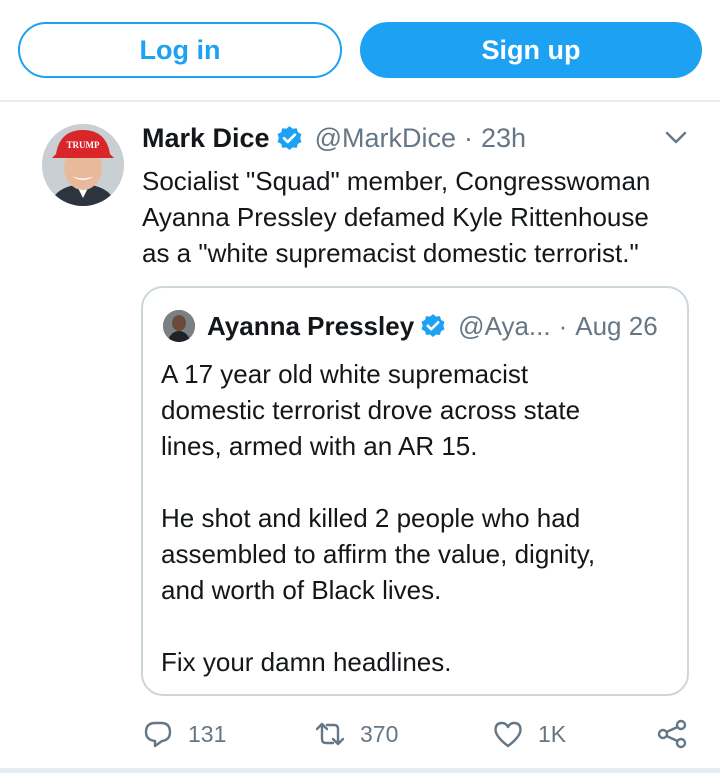 This screenshot has height=773, width=720. I want to click on quoted-text-line: A 17 year old white supremacist, so click(345, 374).